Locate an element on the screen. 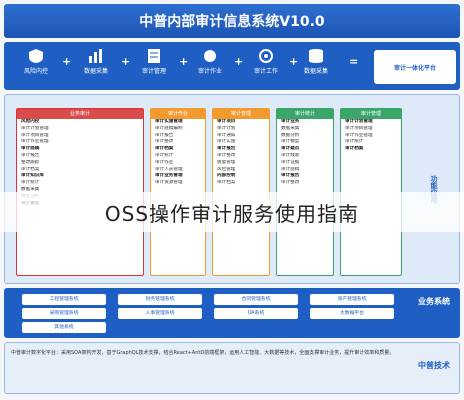  system-button: 大数据平台 is located at coordinates (352, 313).